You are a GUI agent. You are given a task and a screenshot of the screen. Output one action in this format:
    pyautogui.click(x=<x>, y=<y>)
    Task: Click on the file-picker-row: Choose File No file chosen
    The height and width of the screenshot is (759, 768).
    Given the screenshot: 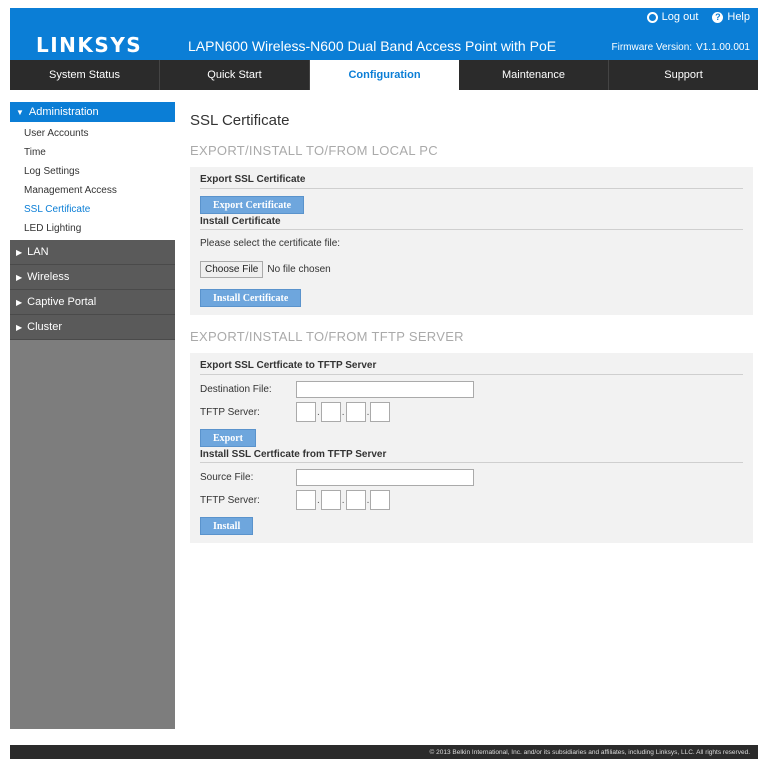 What is the action you would take?
    pyautogui.click(x=471, y=269)
    